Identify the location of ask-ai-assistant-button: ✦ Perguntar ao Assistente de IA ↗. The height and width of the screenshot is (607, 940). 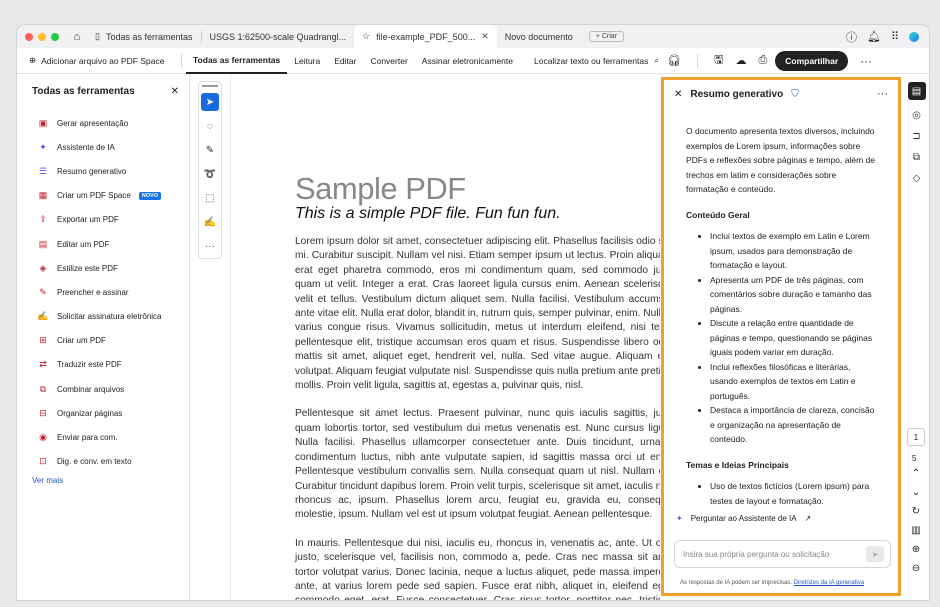
(743, 518).